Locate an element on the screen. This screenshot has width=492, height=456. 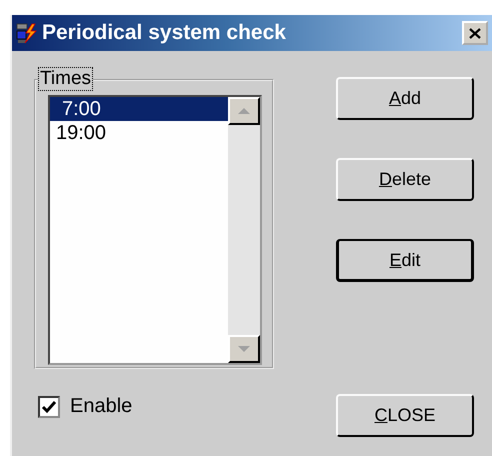
checkbox-label: Enable is located at coordinates (101, 406).